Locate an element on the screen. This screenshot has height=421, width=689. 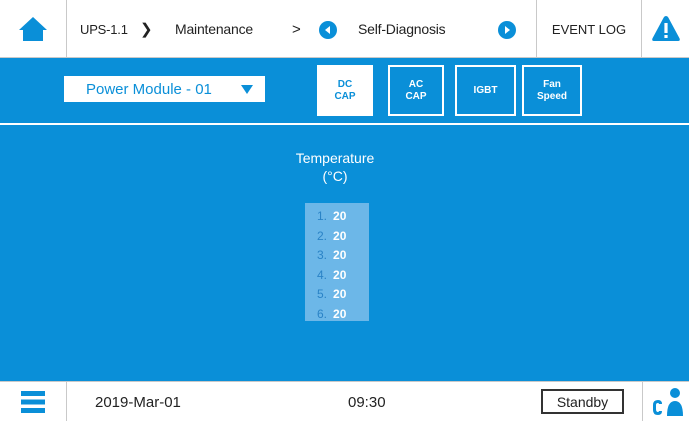
list-item: 1. 20 is located at coordinates (343, 217).